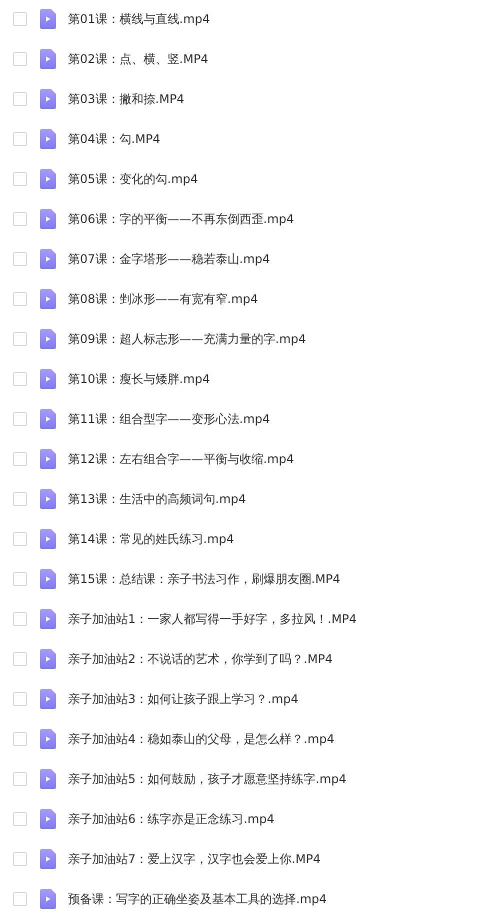 The height and width of the screenshot is (917, 488). I want to click on file-name: 第09课：超人标志形——充满力量的字.mp4, so click(187, 339).